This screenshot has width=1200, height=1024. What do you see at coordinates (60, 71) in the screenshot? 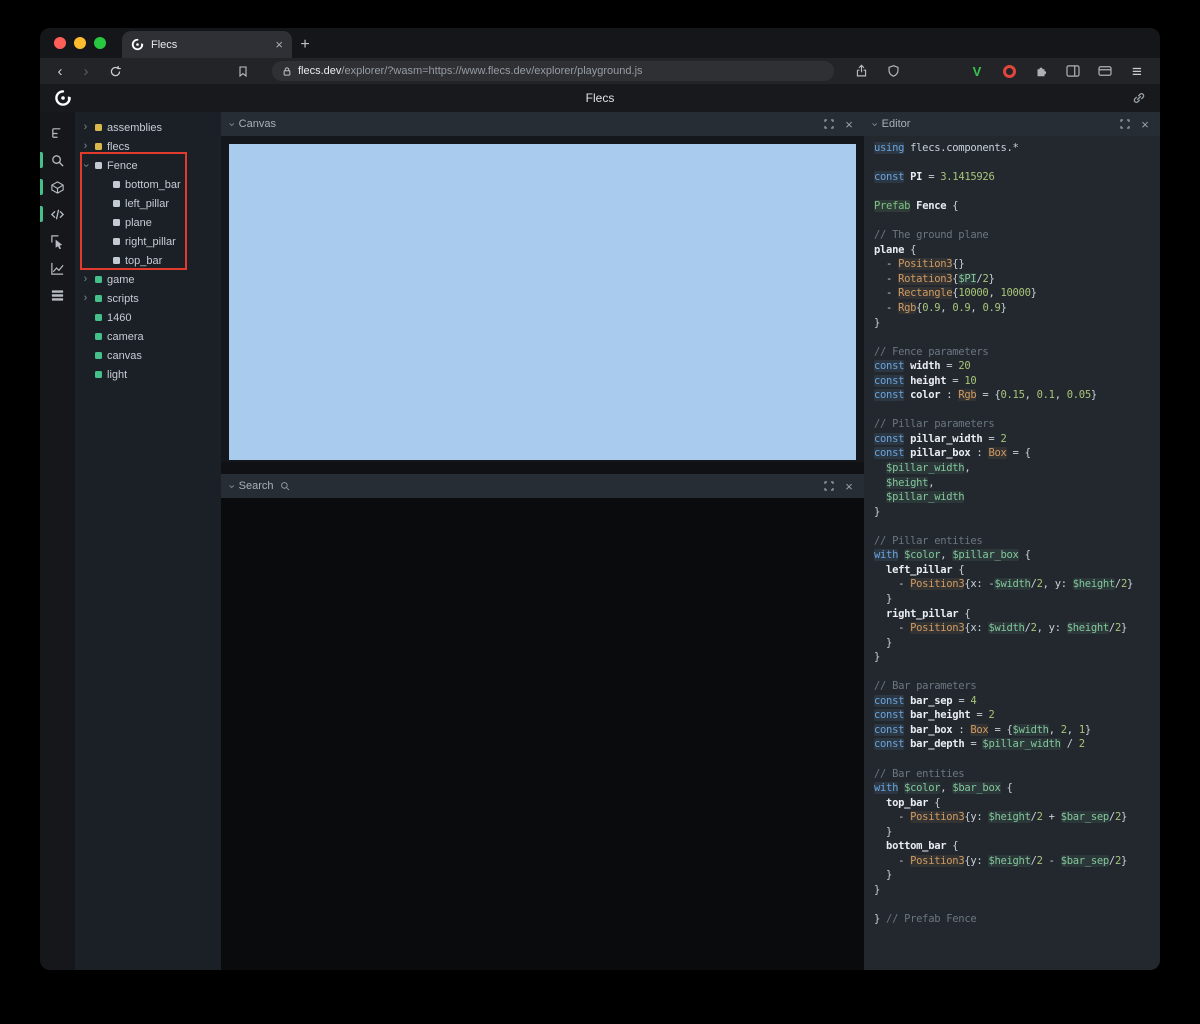
I see `back-icon: ‹` at bounding box center [60, 71].